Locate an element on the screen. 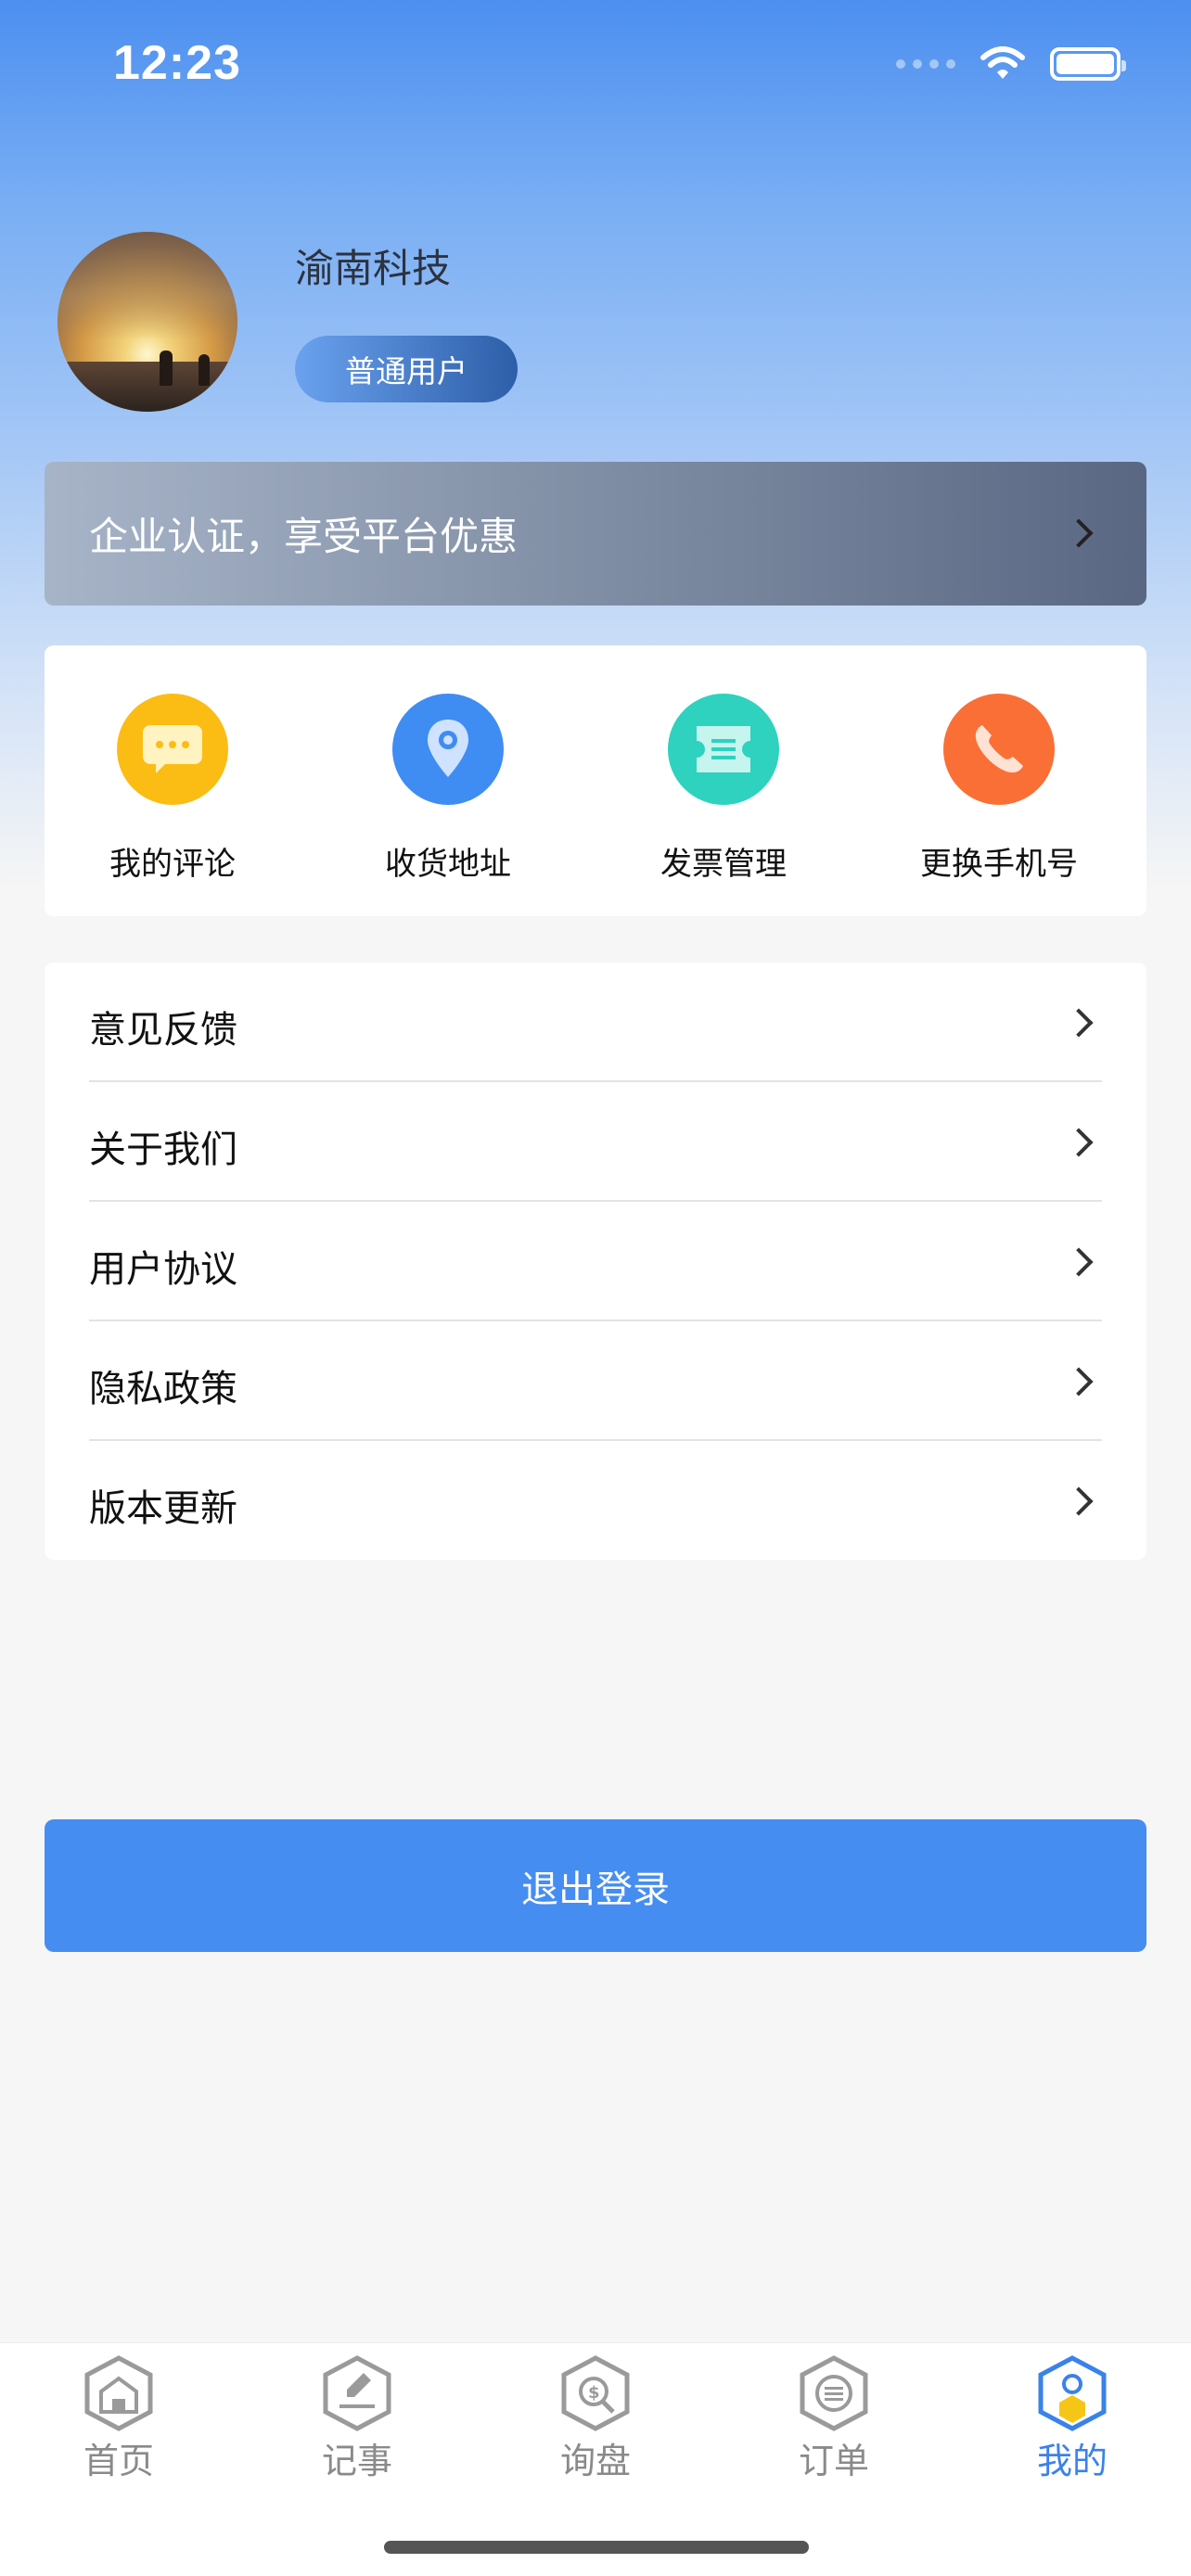 This screenshot has width=1191, height=2576. status-icons is located at coordinates (1011, 64).